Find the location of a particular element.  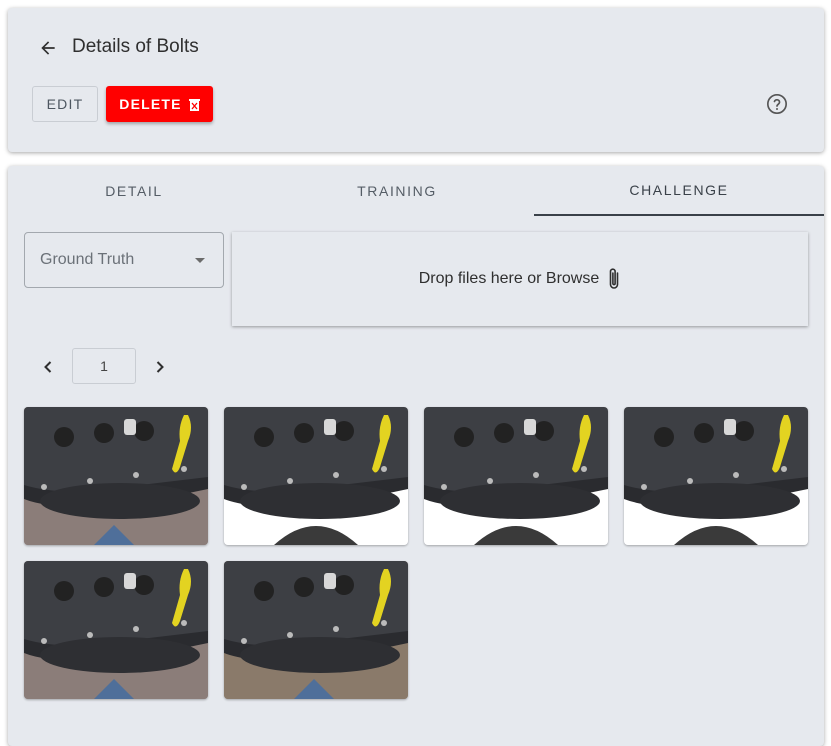

page-title: Details of Bolts is located at coordinates (135, 46).